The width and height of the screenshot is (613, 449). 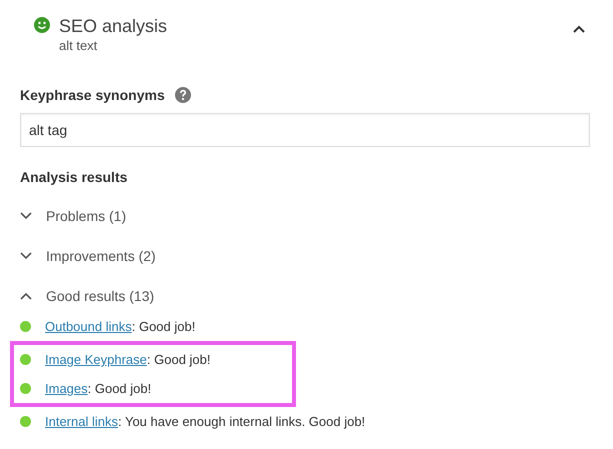 I want to click on result-text: Image Keyphrase: Good job!, so click(x=128, y=359).